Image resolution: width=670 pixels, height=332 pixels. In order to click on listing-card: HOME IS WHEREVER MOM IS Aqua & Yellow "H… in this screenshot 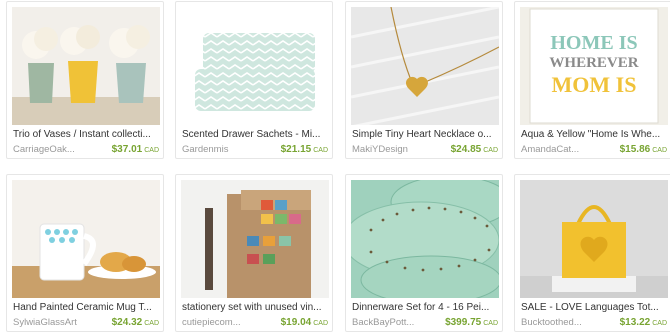, I will do `click(592, 80)`.